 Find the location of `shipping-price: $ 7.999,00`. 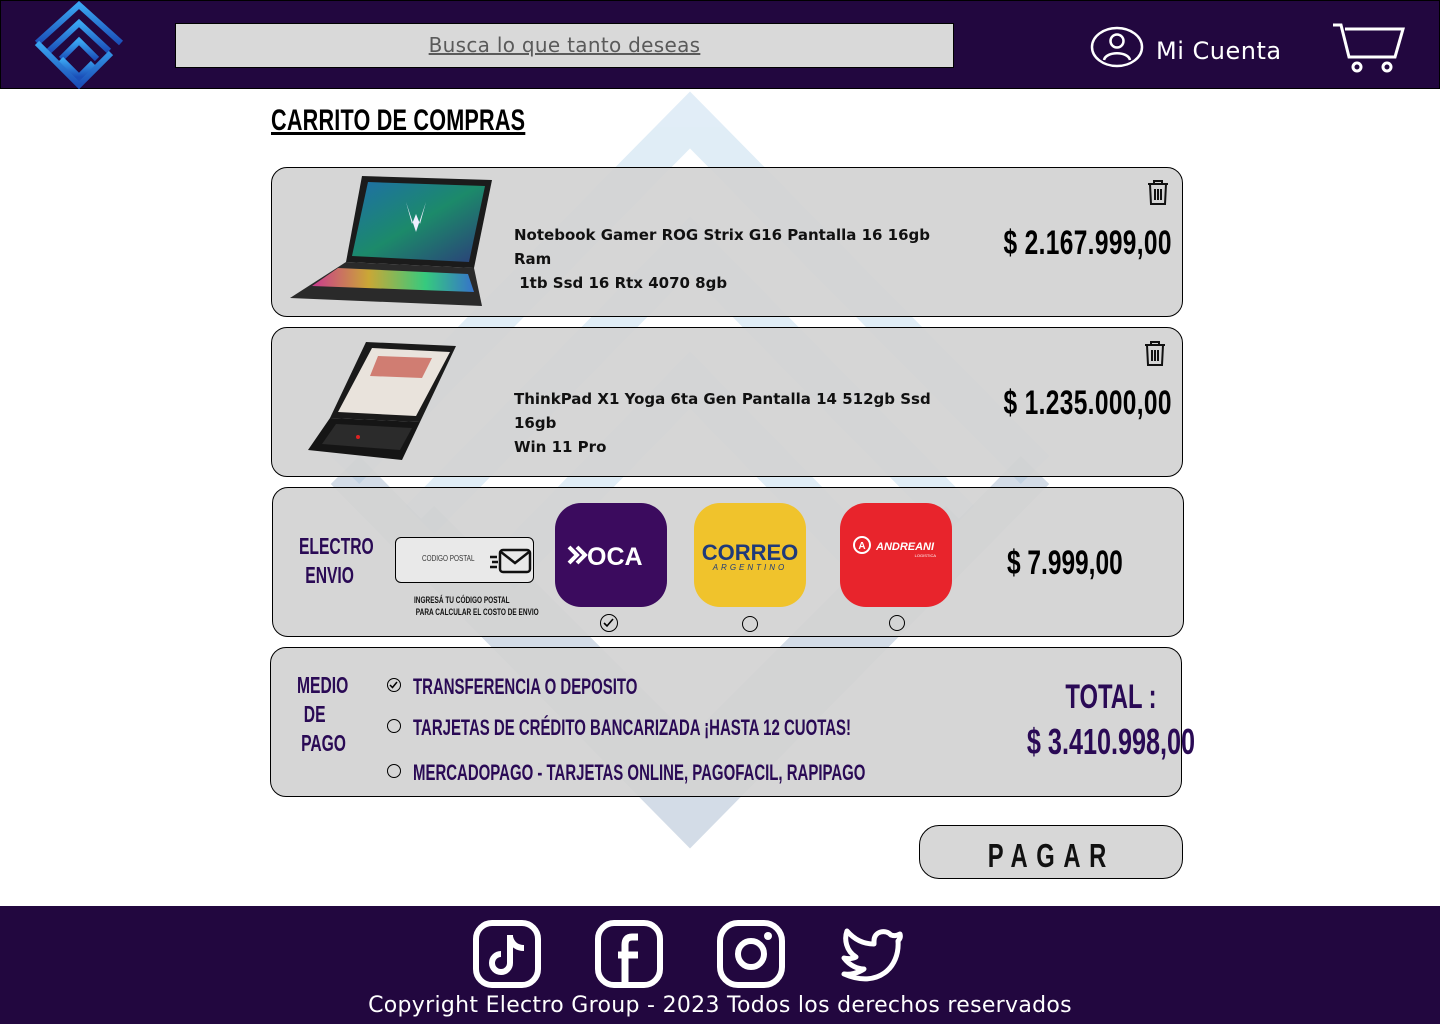

shipping-price: $ 7.999,00 is located at coordinates (1065, 563).